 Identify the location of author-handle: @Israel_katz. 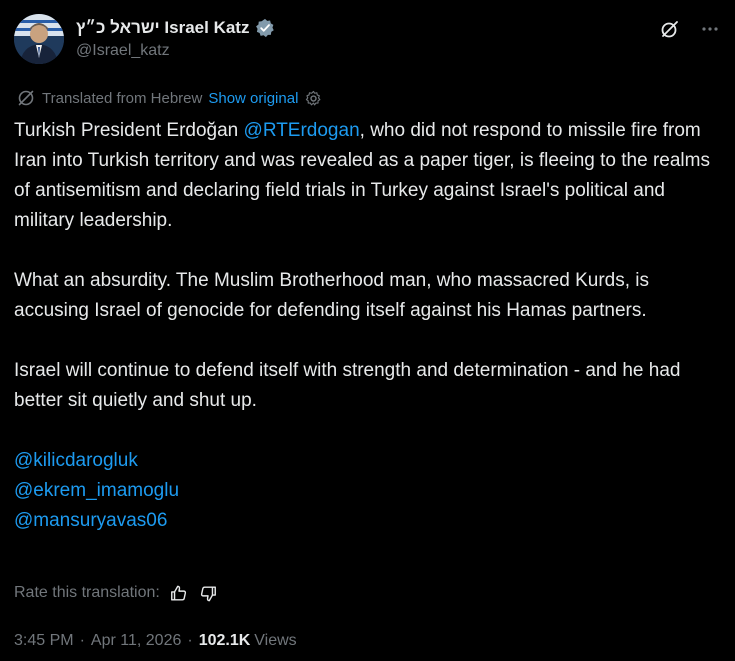
(123, 51).